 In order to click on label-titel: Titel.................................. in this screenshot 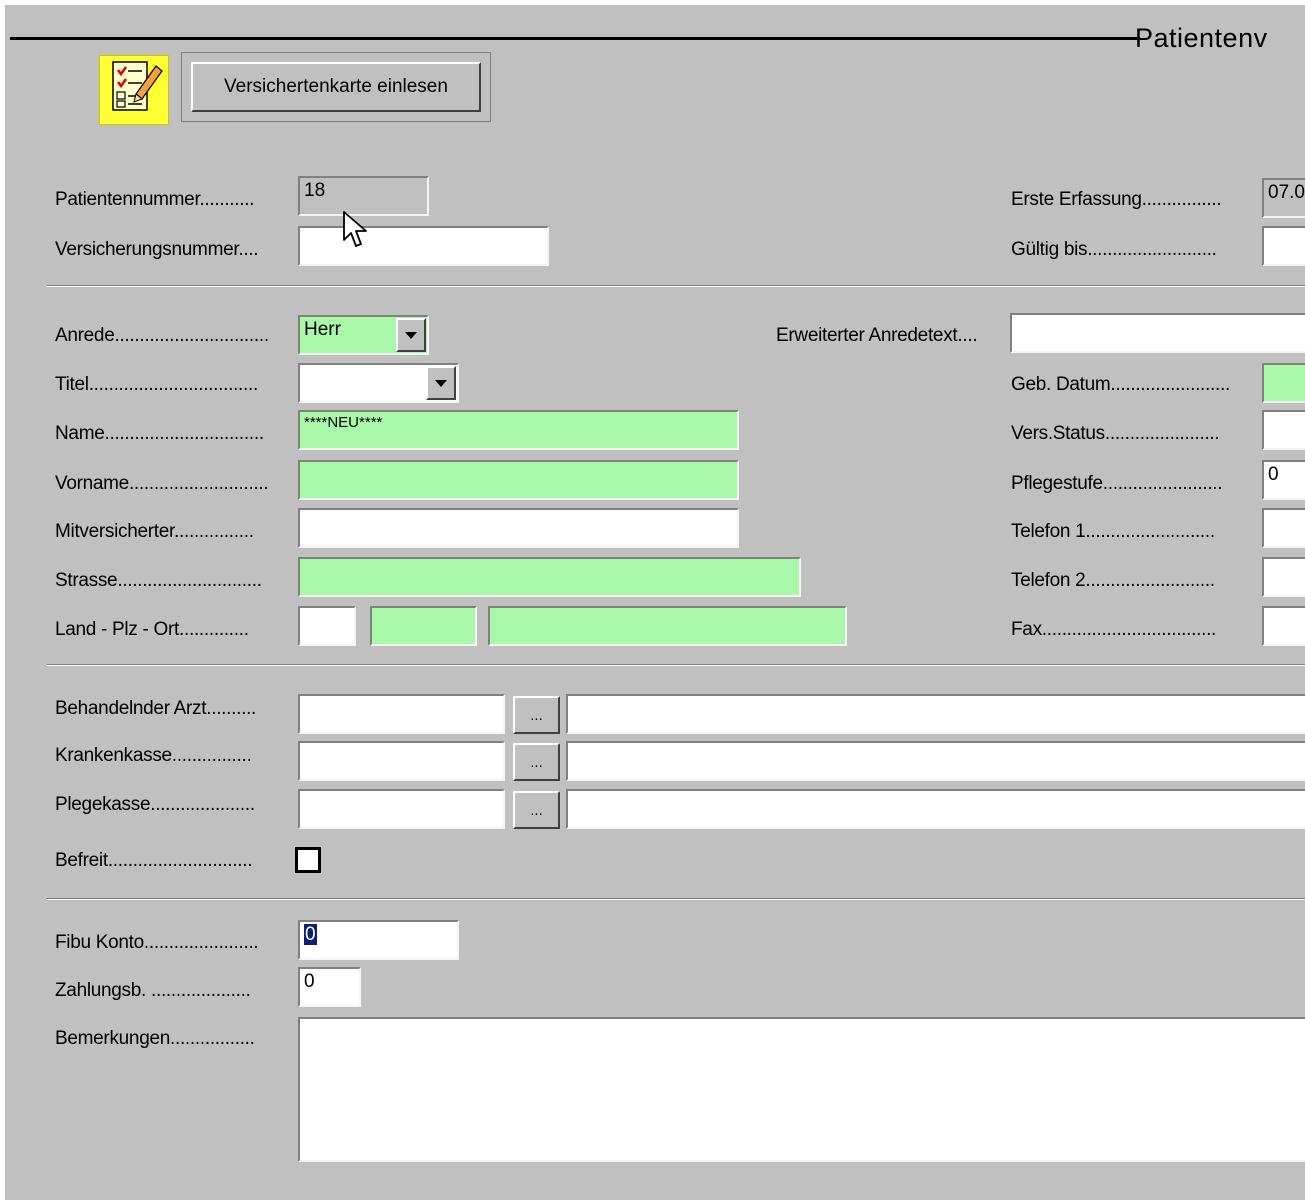, I will do `click(156, 384)`.